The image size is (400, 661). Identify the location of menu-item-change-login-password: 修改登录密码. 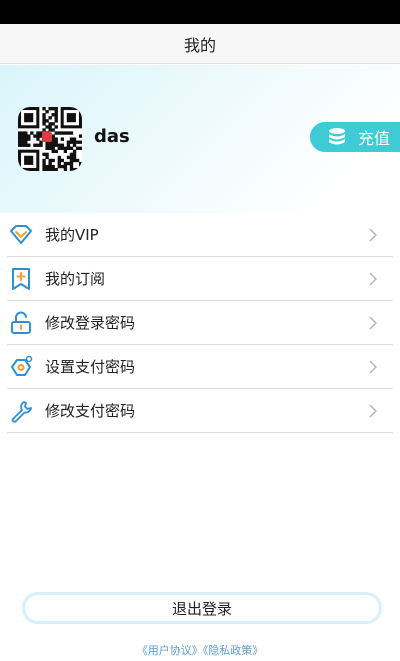
(200, 323).